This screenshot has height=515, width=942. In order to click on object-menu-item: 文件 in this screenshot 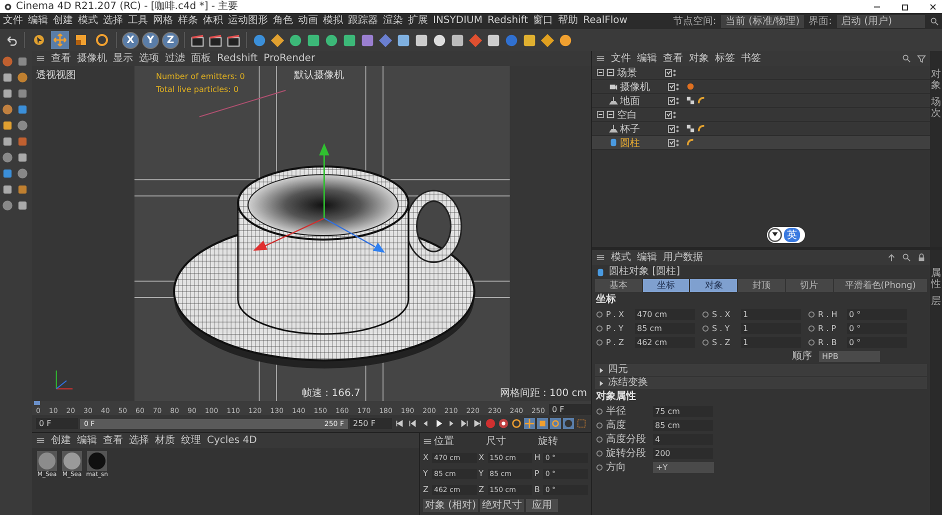, I will do `click(621, 59)`.